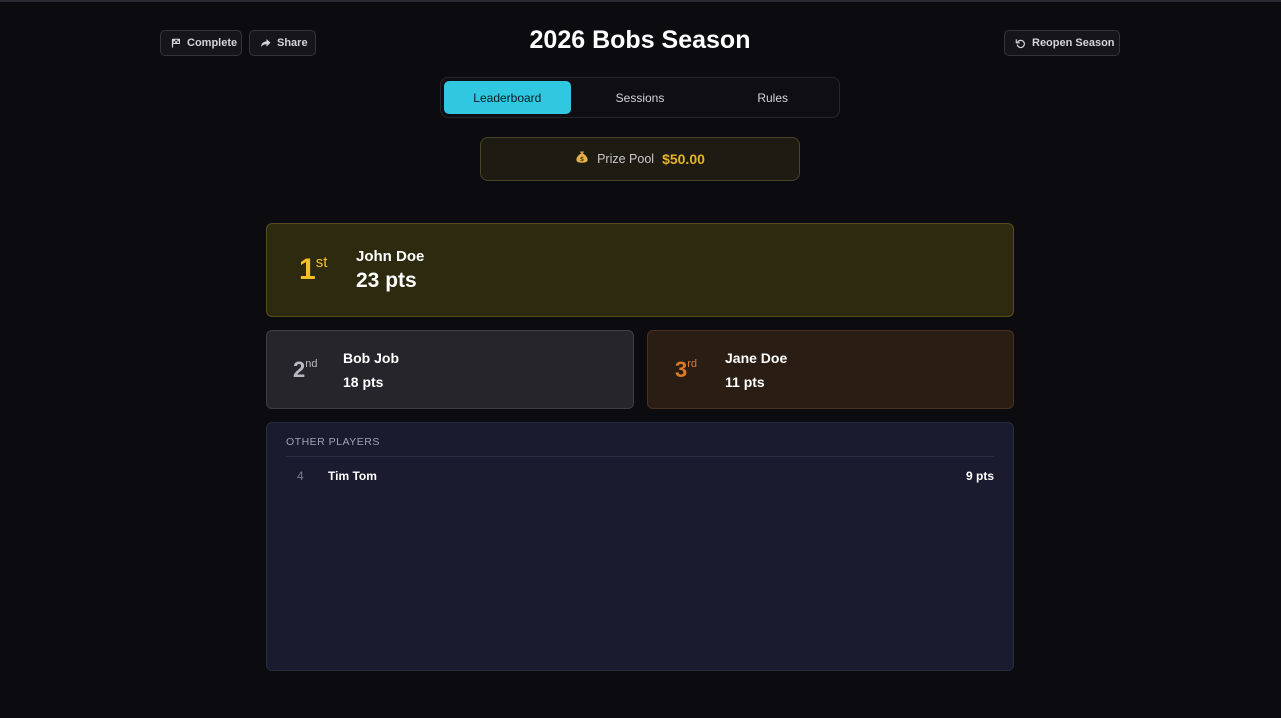 Image resolution: width=1281 pixels, height=718 pixels. I want to click on third-place-rank: 3rd, so click(686, 369).